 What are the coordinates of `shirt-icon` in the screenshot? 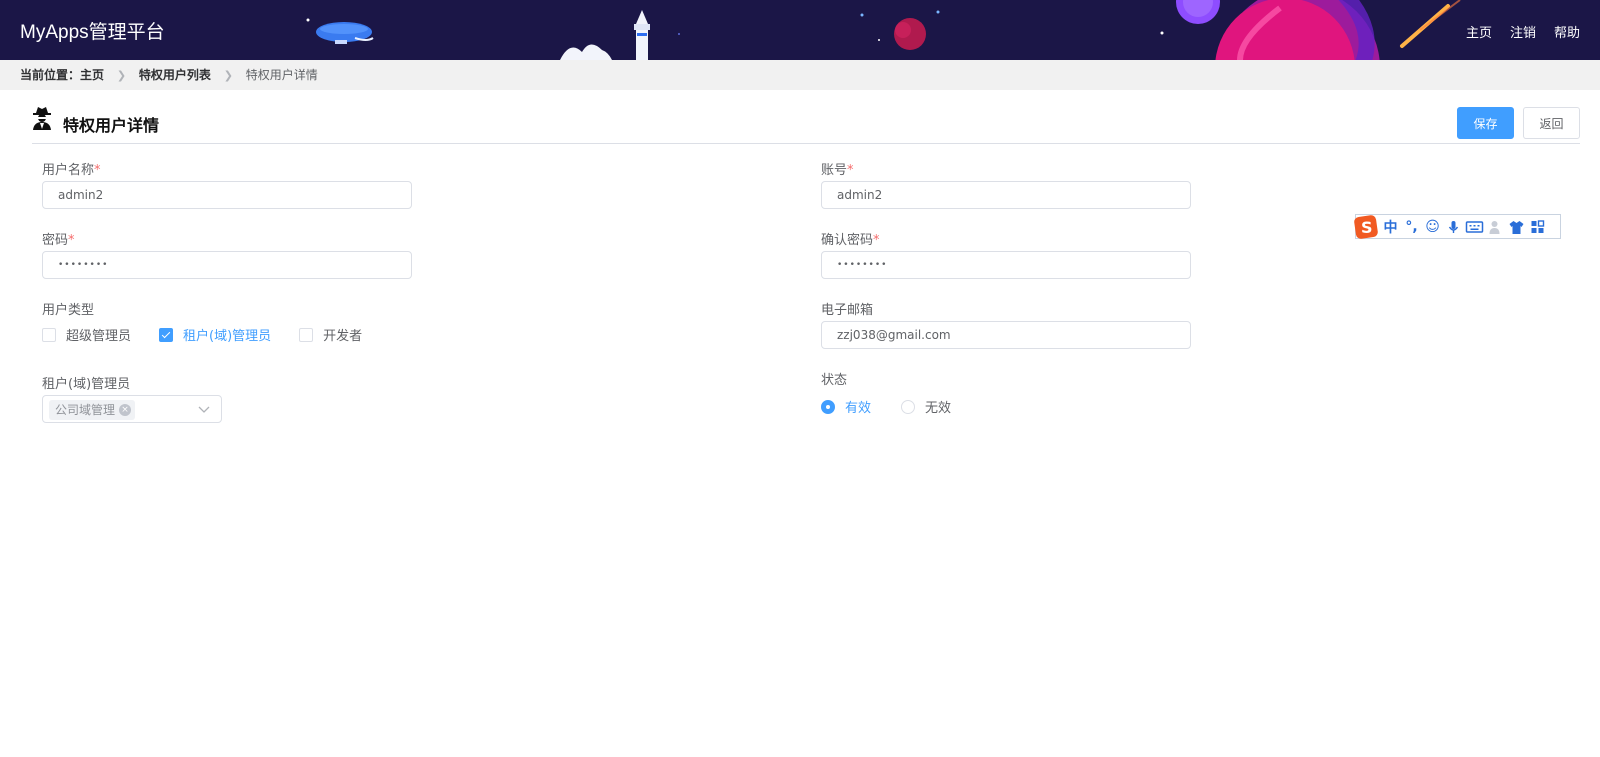 It's located at (1516, 227).